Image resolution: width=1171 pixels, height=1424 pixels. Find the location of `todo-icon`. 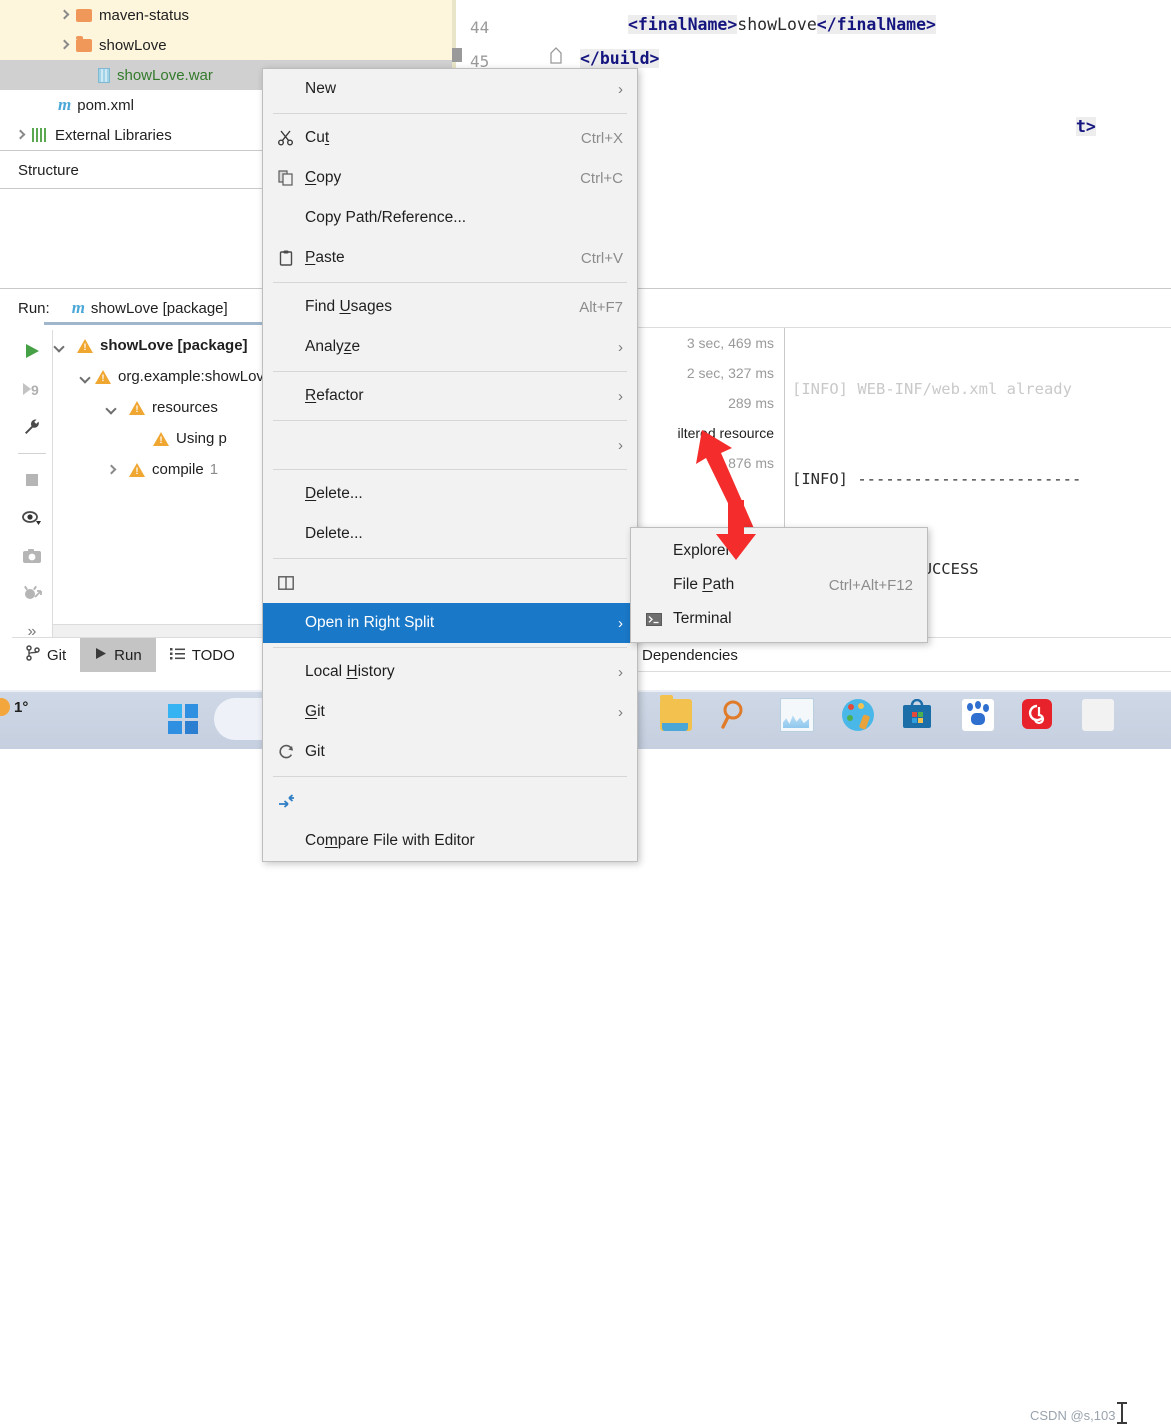

todo-icon is located at coordinates (177, 655).